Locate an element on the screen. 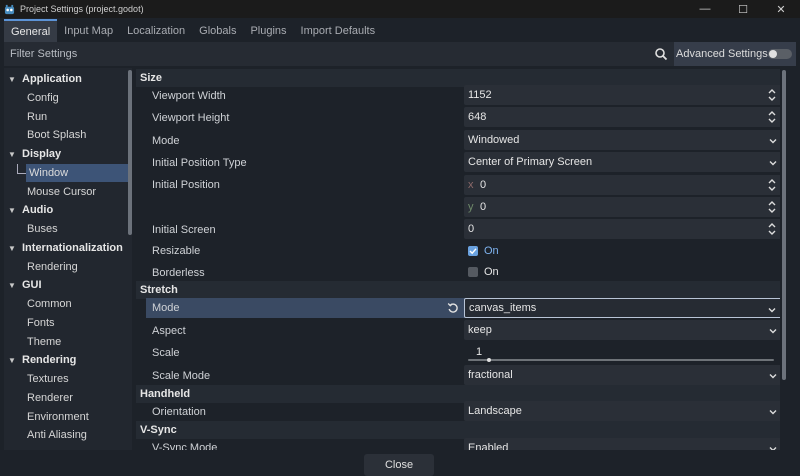 Image resolution: width=800 pixels, height=476 pixels. section-stretch: Stretch is located at coordinates (458, 290).